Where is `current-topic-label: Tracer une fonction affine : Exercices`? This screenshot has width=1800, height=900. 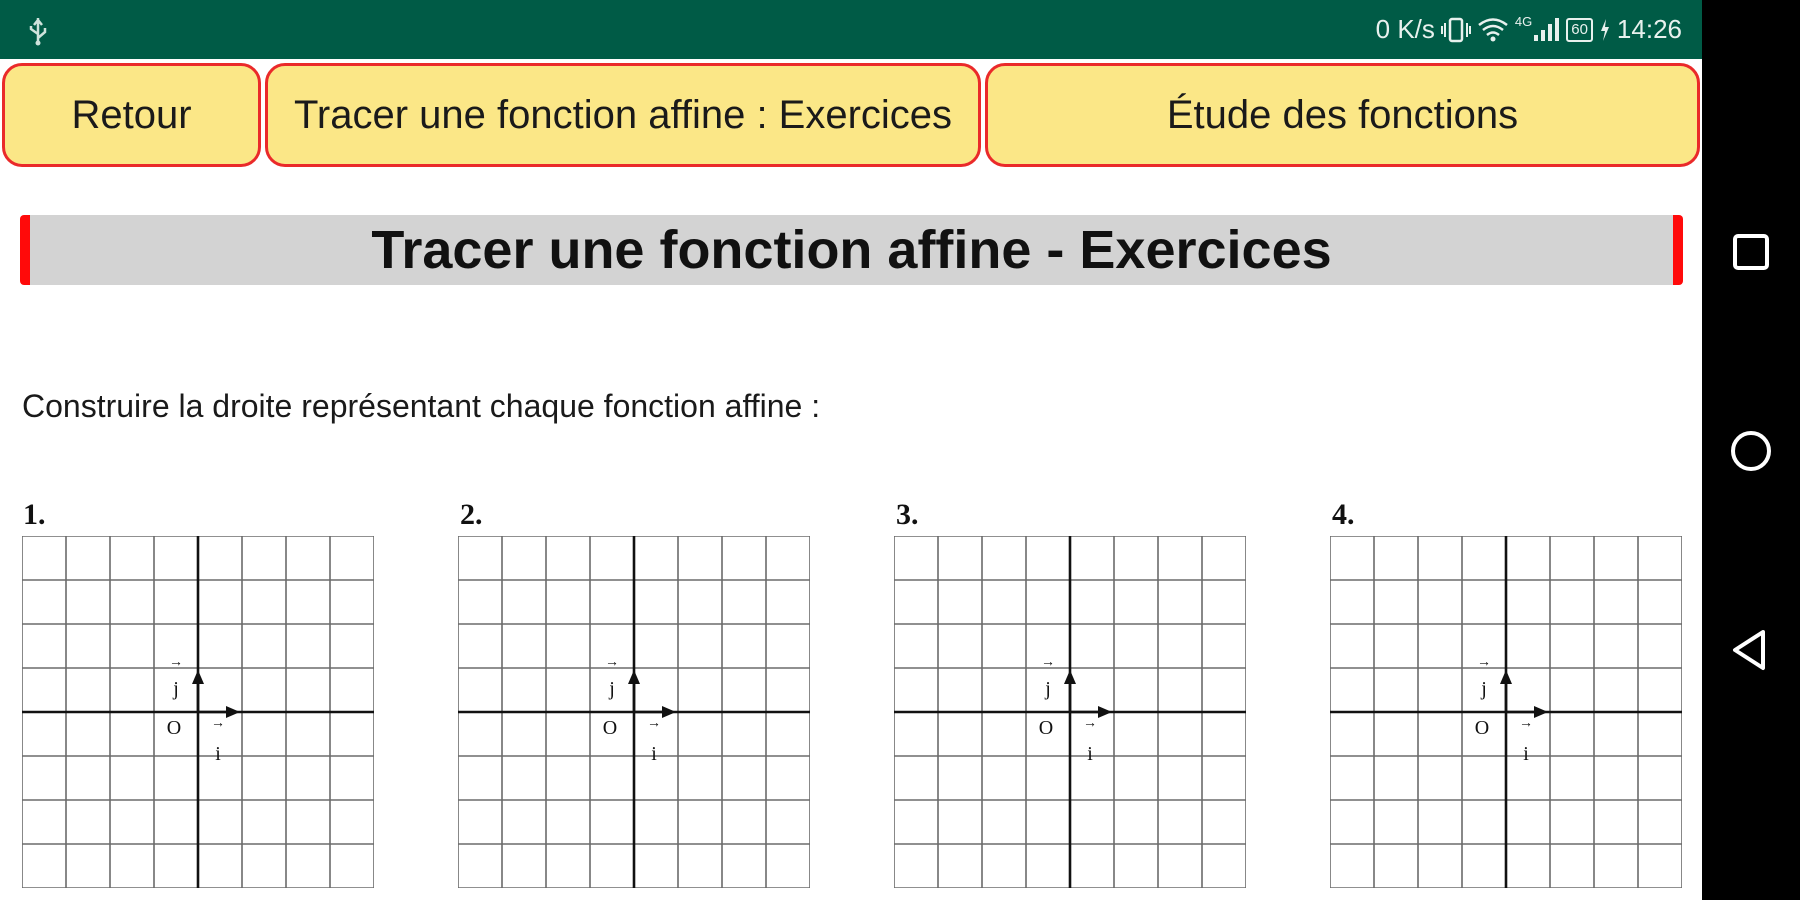 current-topic-label: Tracer une fonction affine : Exercices is located at coordinates (623, 114).